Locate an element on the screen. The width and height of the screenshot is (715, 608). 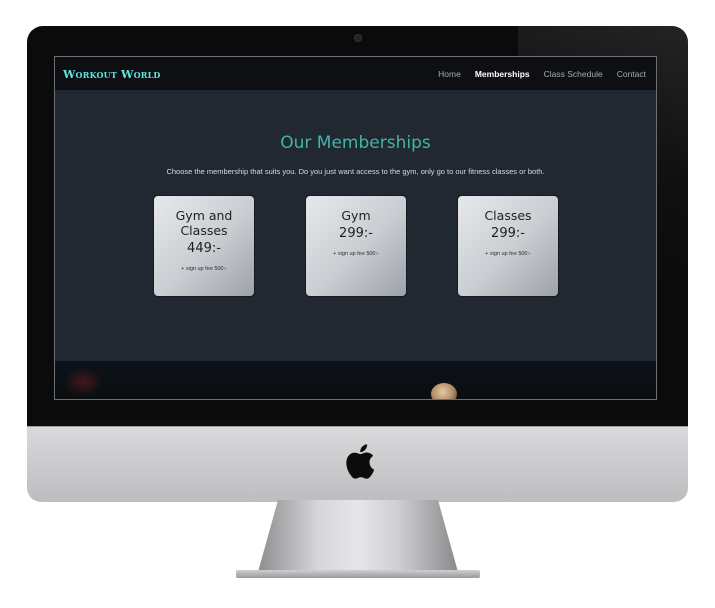
apple-icon is located at coordinates (360, 461).